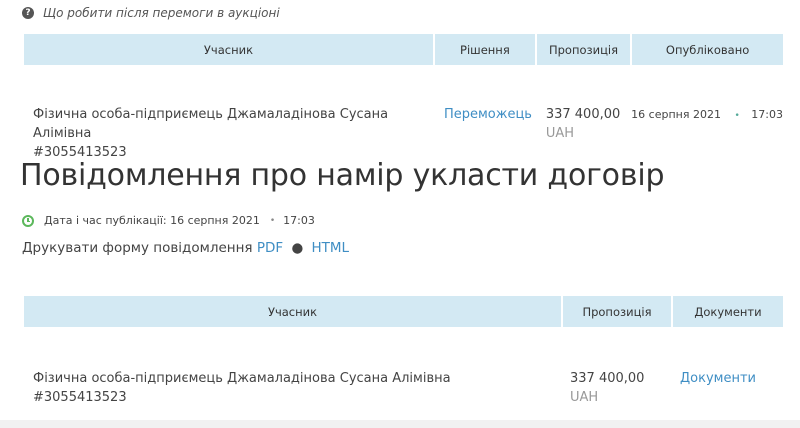  What do you see at coordinates (342, 175) in the screenshot?
I see `notice-title: Повідомлення про намір укласти договір` at bounding box center [342, 175].